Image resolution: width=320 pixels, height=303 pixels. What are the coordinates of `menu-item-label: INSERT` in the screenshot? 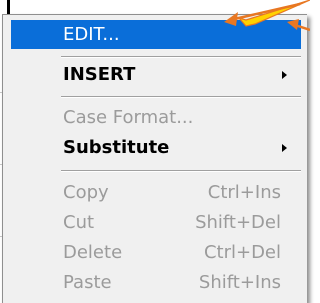 It's located at (99, 74).